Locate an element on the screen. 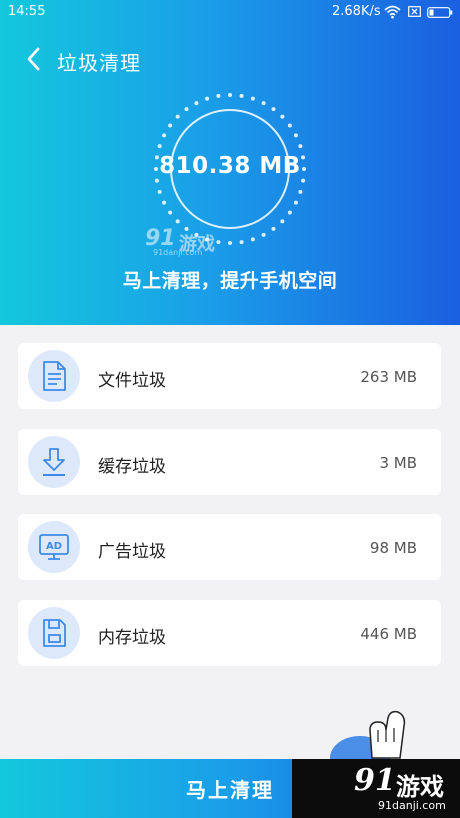  back-button is located at coordinates (33, 59).